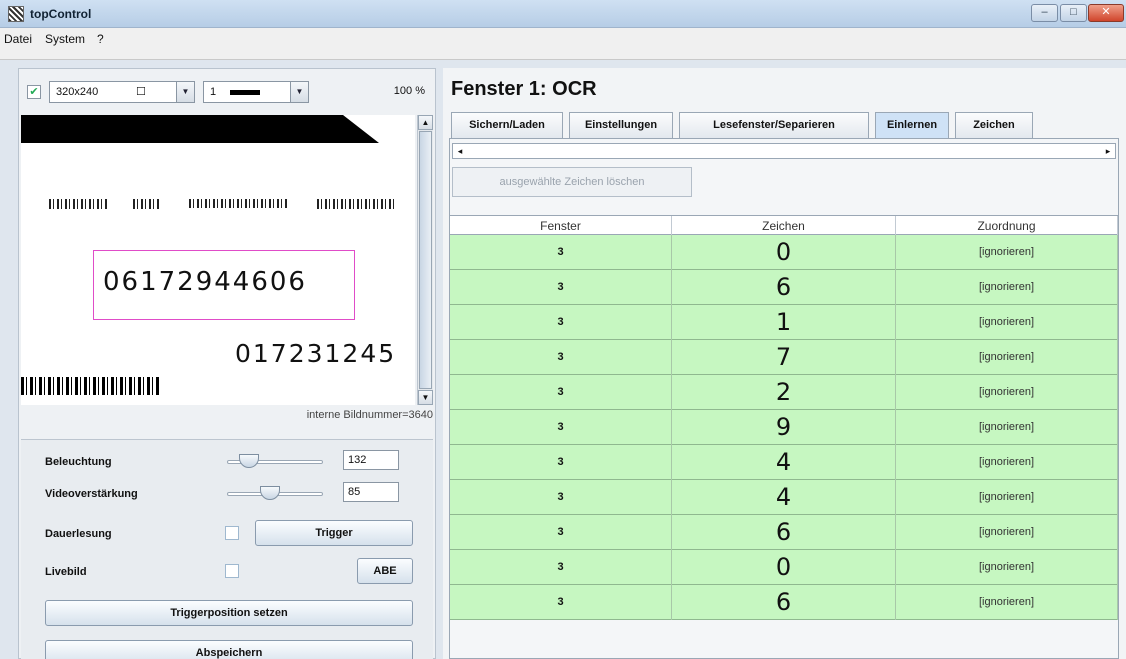 The height and width of the screenshot is (659, 1126). Describe the element at coordinates (425, 397) in the screenshot. I see `scroll-down-icon: ▼` at that location.